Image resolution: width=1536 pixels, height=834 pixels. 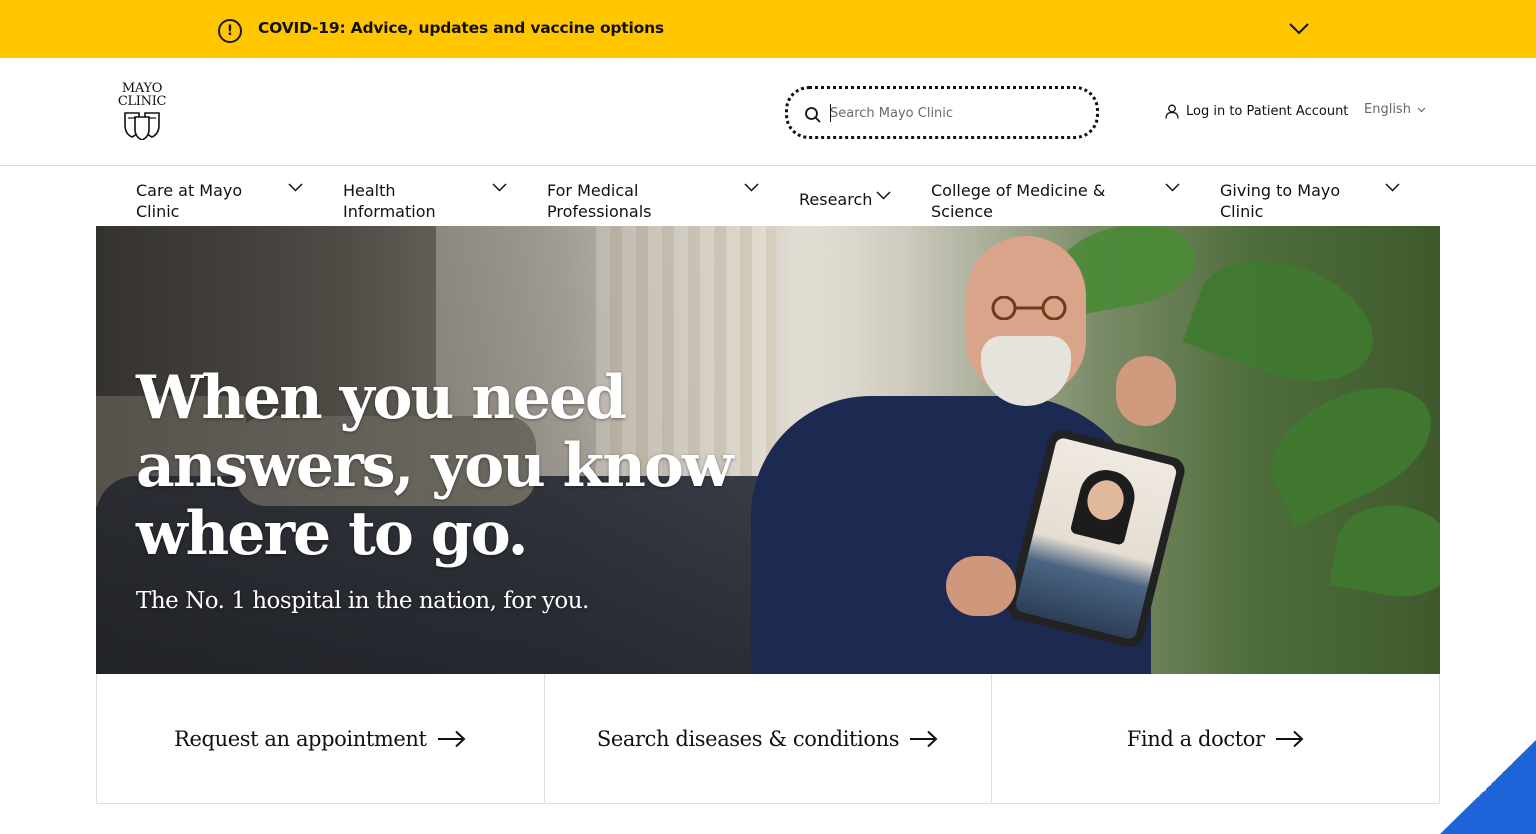 I want to click on hero-title-line: where to go., so click(x=332, y=534).